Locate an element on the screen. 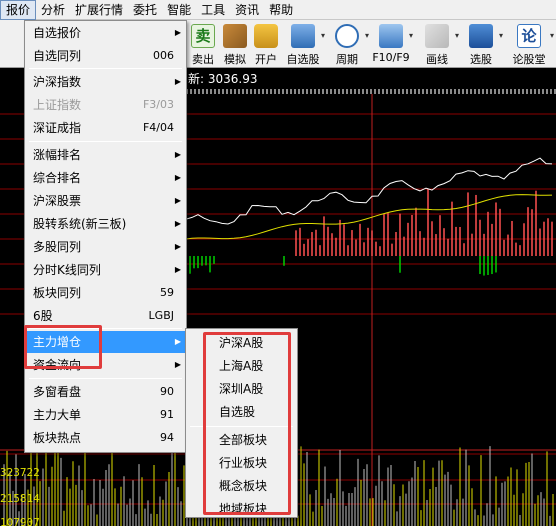 This screenshot has width=556, height=526. dropdown-item-label: 多股同列 is located at coordinates (57, 247).